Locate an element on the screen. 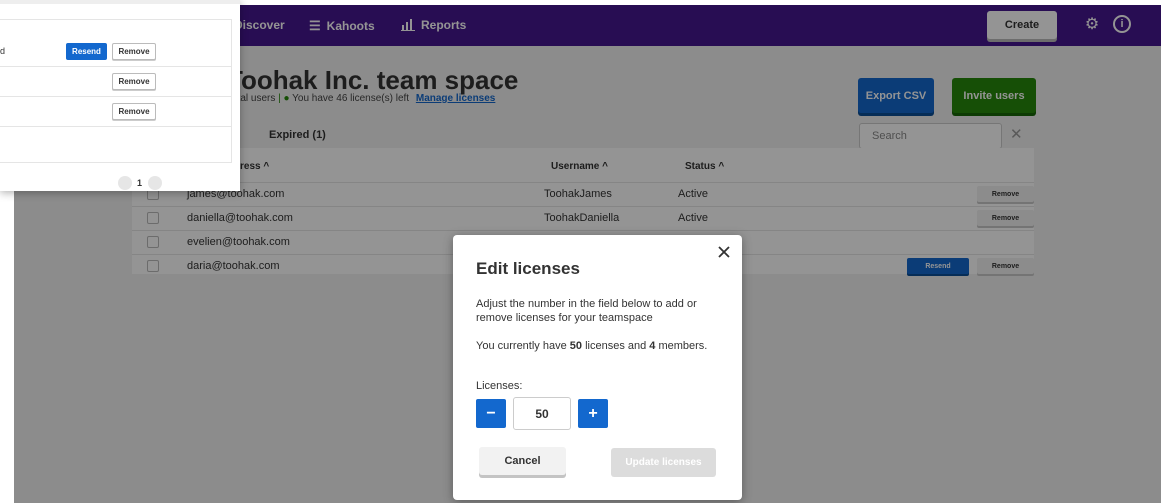 The image size is (1161, 503). next-page-button is located at coordinates (155, 183).